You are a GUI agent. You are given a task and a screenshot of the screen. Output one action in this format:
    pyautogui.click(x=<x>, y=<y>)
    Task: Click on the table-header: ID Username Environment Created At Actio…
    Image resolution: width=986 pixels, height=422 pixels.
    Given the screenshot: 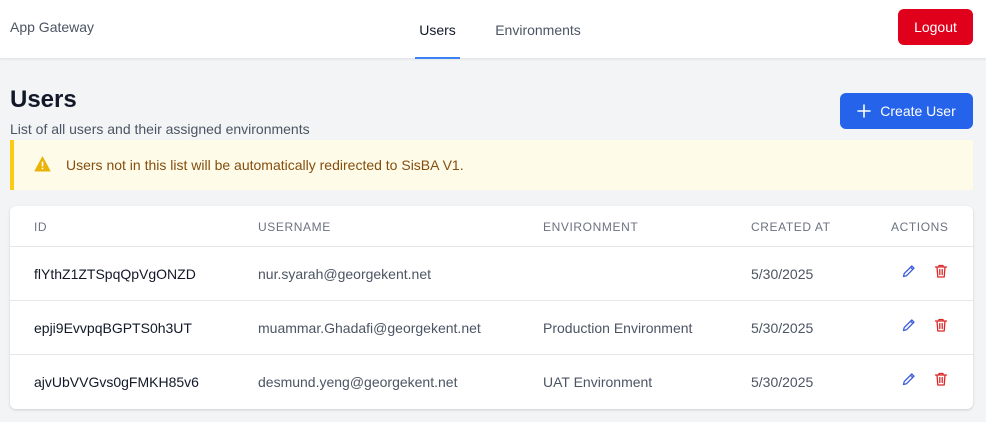 What is the action you would take?
    pyautogui.click(x=491, y=226)
    